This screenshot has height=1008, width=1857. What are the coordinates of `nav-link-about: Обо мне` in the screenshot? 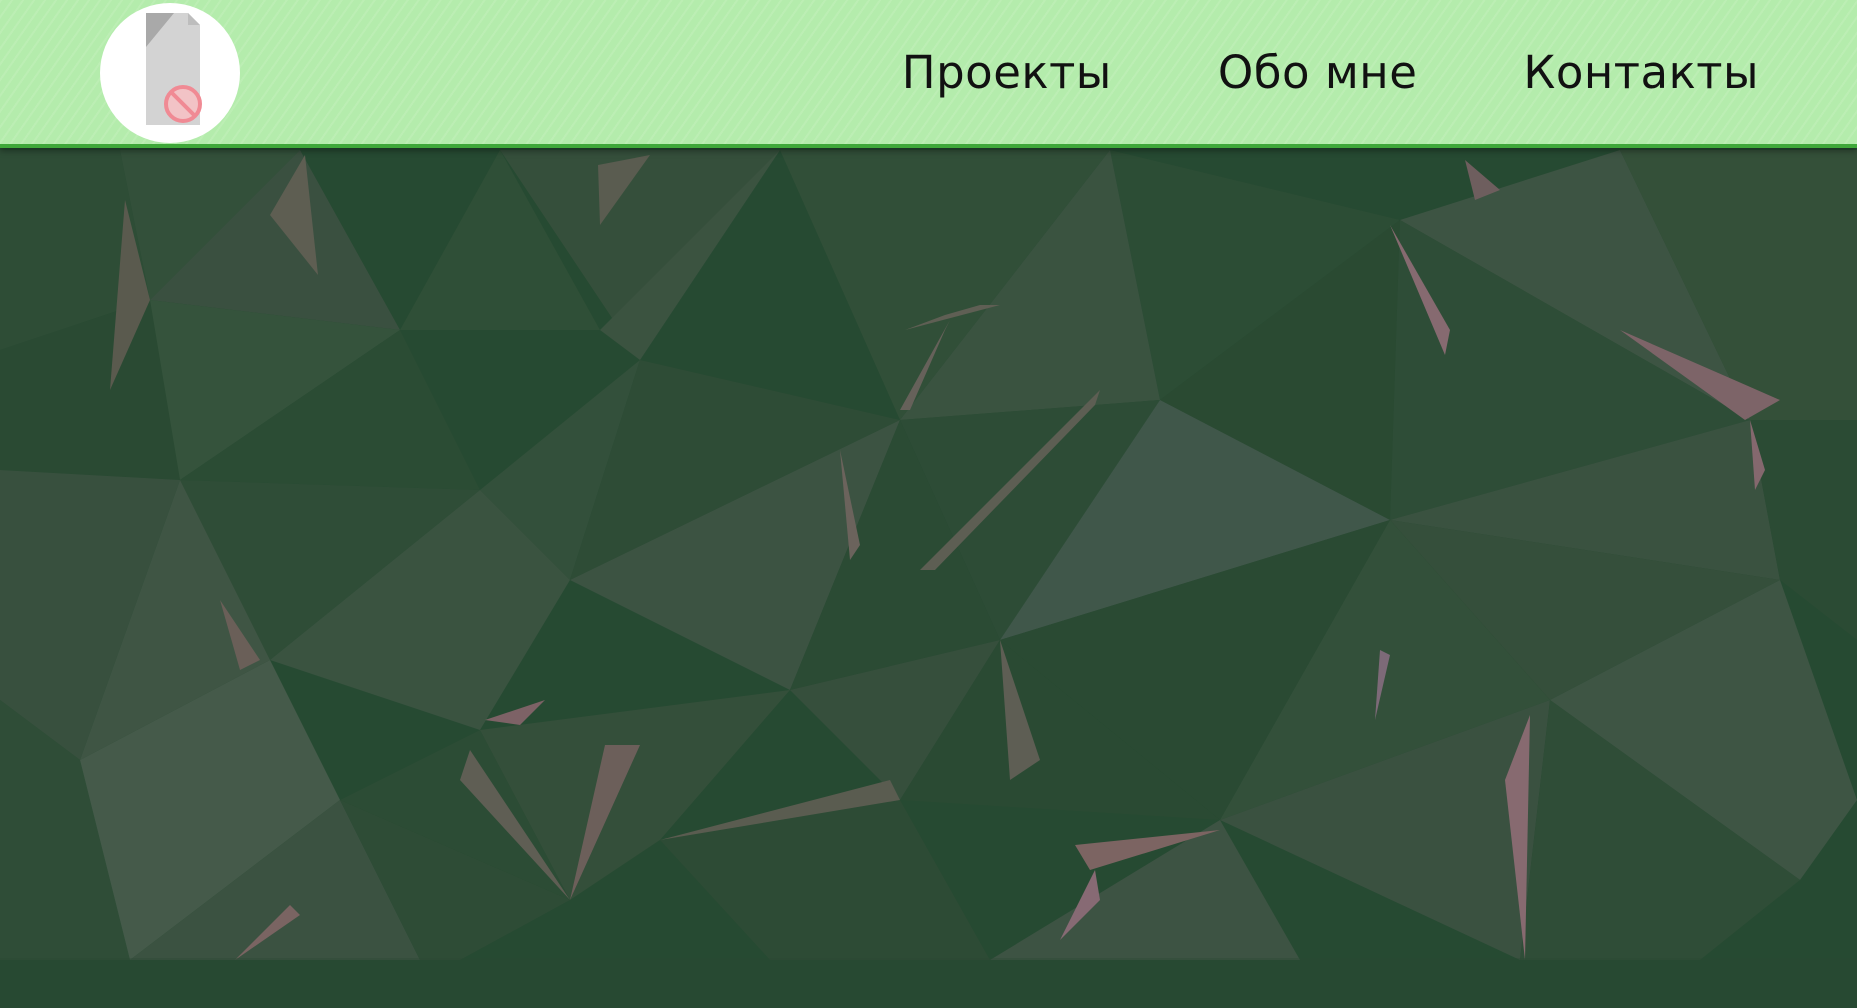 It's located at (1318, 72).